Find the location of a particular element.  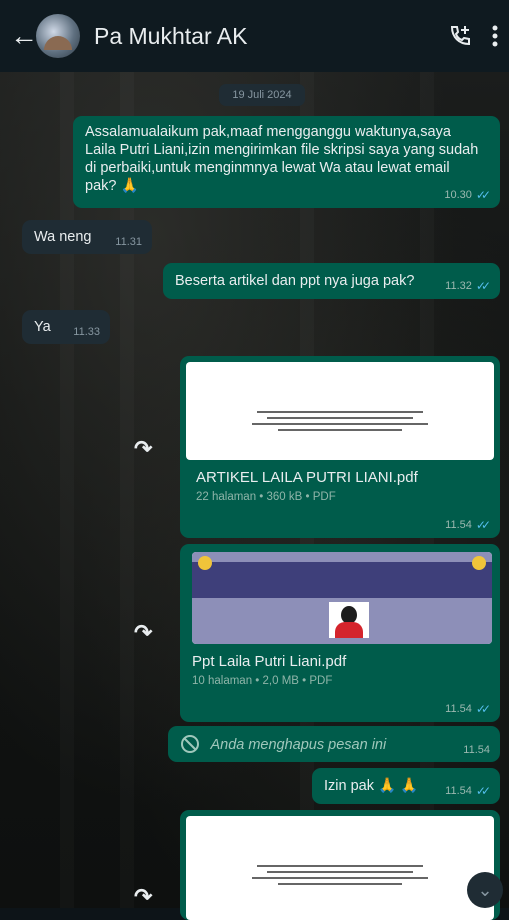

message-meta: 11.32 ✓✓ is located at coordinates (468, 286).